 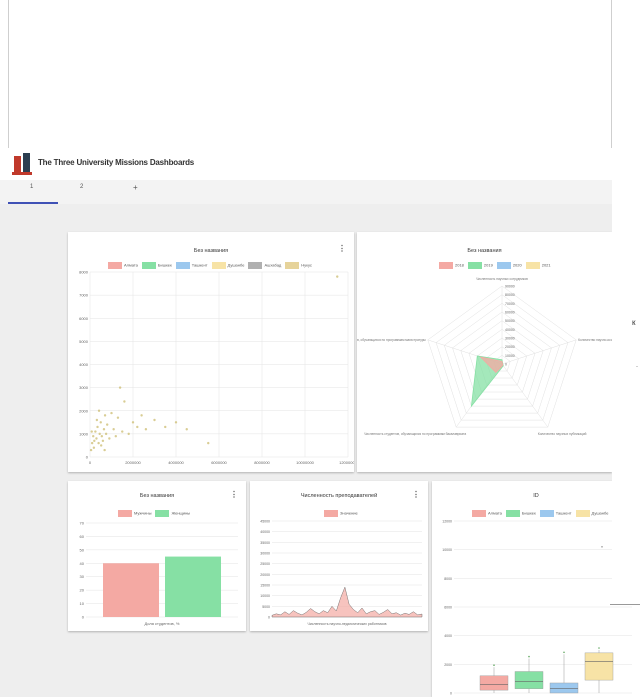 I want to click on y-tick-label: 40000, so click(x=265, y=532).